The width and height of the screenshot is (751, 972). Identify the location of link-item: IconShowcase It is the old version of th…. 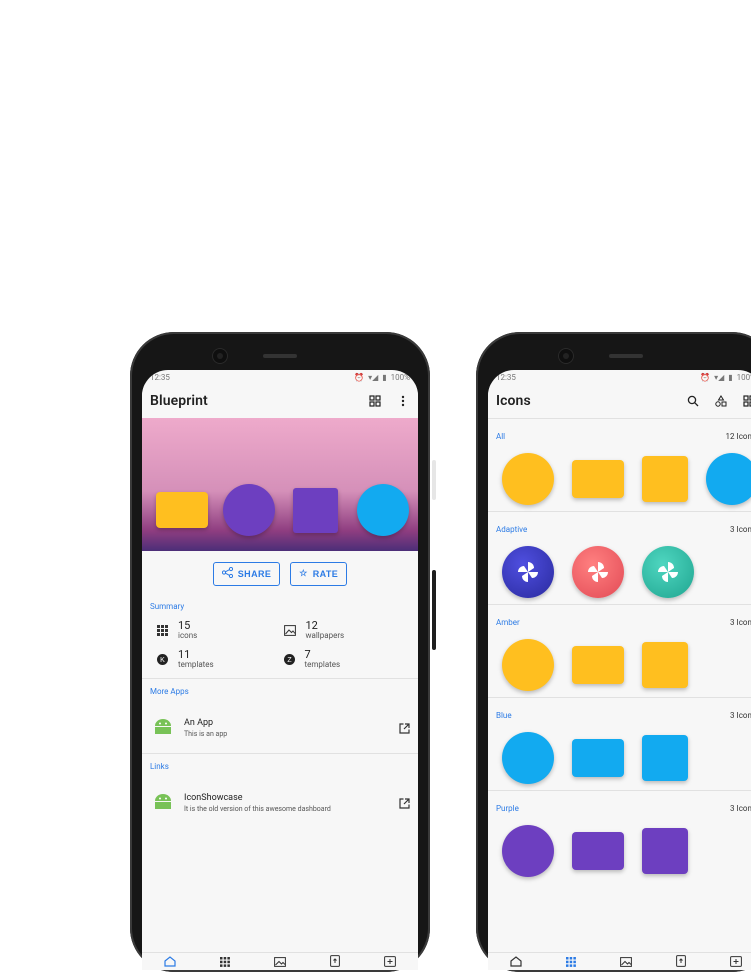
(280, 803).